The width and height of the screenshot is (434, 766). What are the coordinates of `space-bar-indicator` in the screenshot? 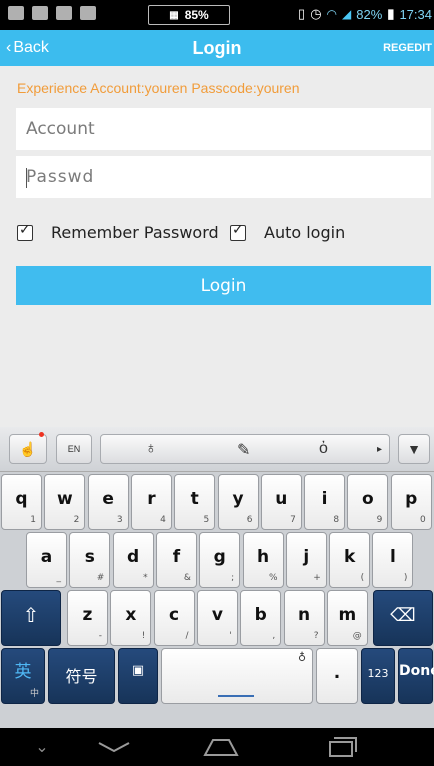 It's located at (236, 696).